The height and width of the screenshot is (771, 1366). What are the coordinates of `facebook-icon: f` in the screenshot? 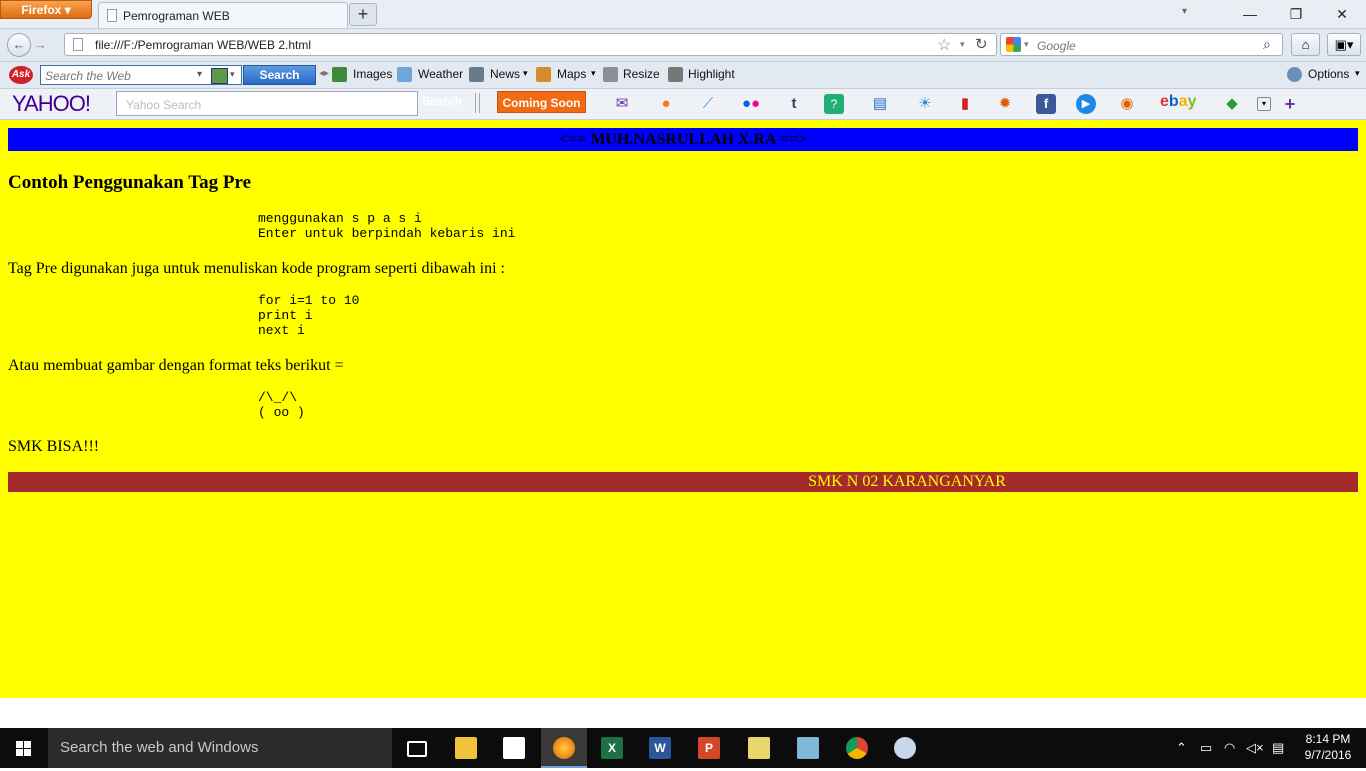 It's located at (1046, 104).